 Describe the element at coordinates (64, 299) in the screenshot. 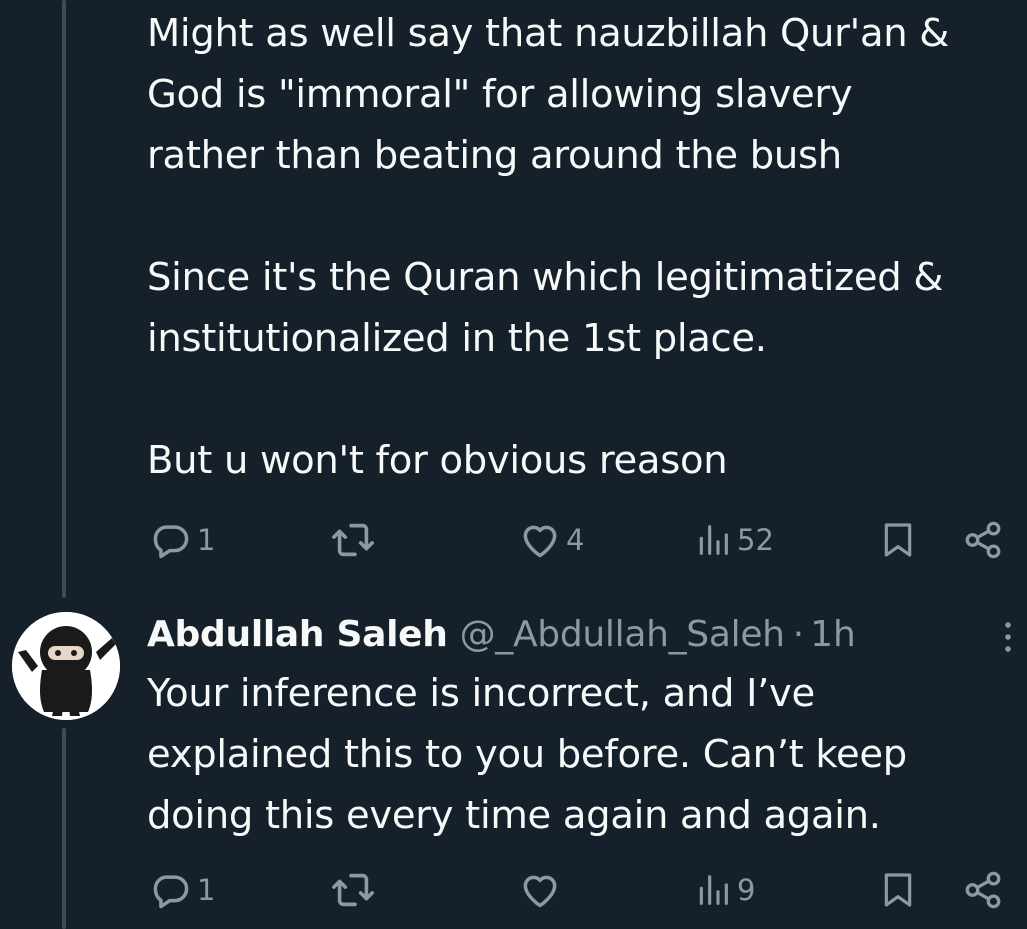

I see `thread-connector-line` at that location.